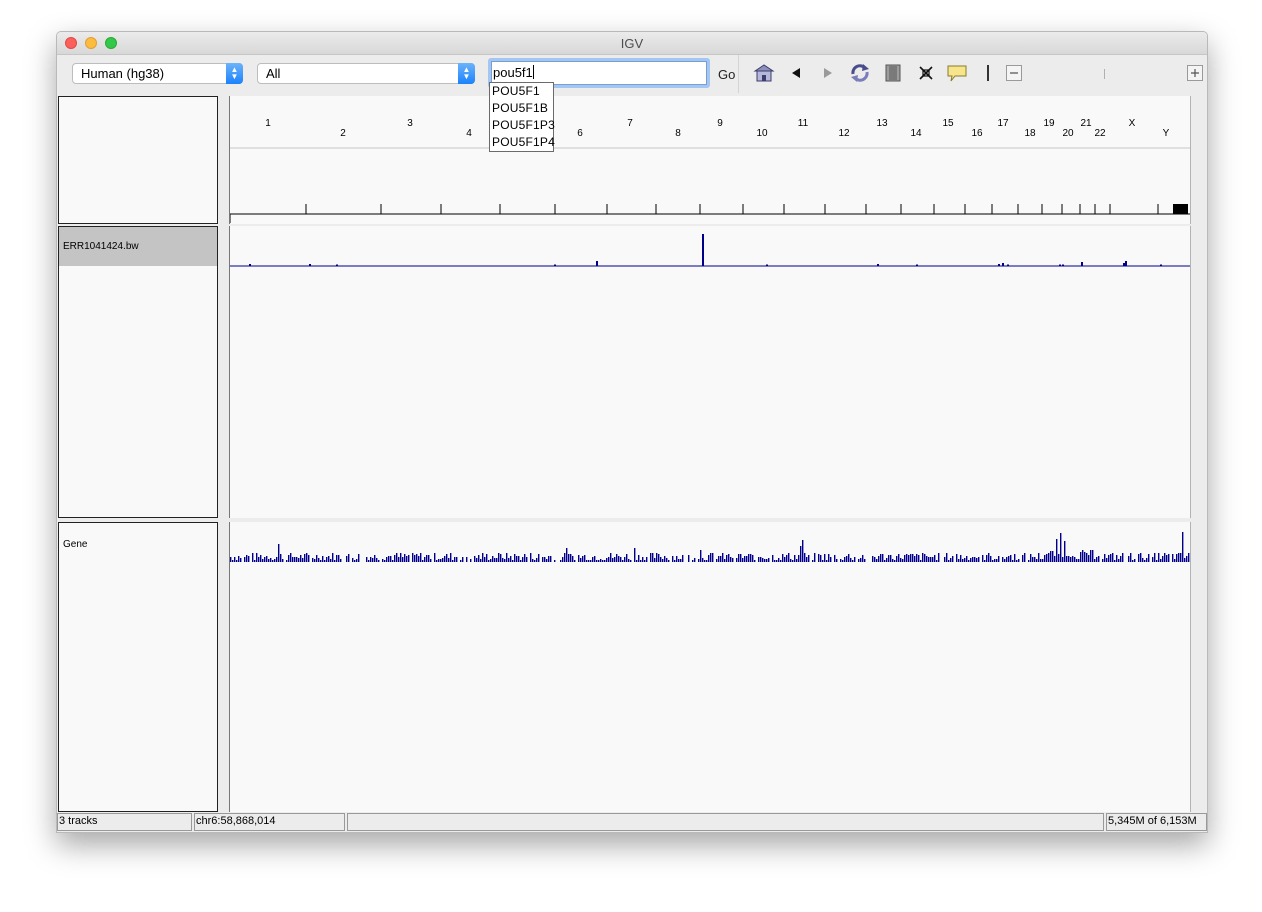  Describe the element at coordinates (977, 133) in the screenshot. I see `chromosome-label-16: 16` at that location.